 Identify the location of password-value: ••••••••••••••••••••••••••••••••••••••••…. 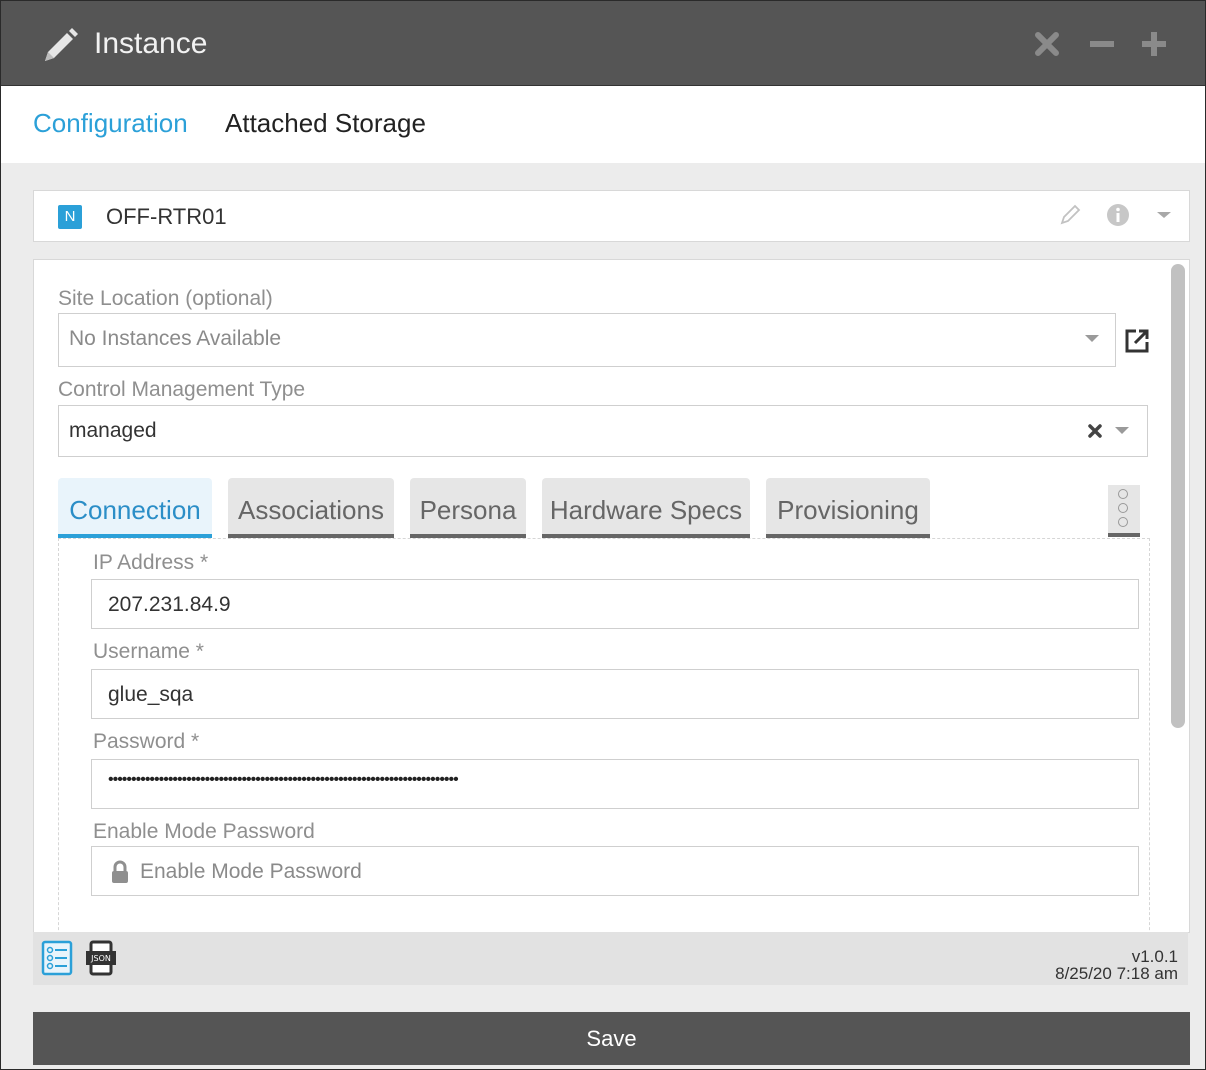
(283, 779).